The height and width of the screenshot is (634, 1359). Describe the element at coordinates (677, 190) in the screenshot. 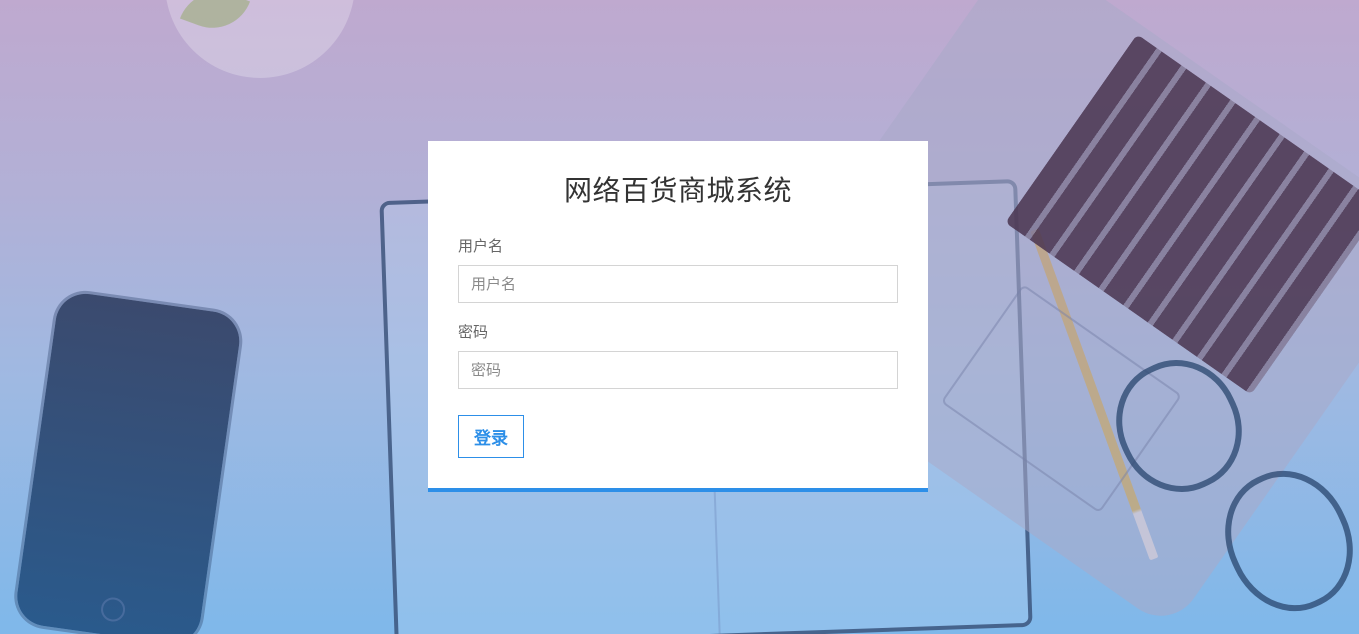

I see `page-title: 网络百货商城系统` at that location.